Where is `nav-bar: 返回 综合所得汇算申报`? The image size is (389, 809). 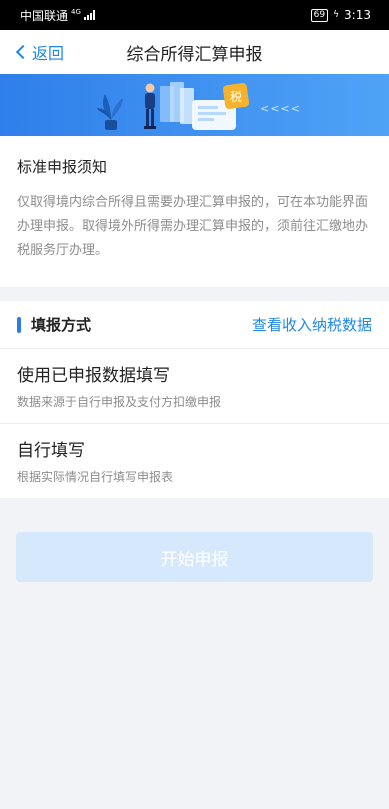 nav-bar: 返回 综合所得汇算申报 is located at coordinates (194, 52).